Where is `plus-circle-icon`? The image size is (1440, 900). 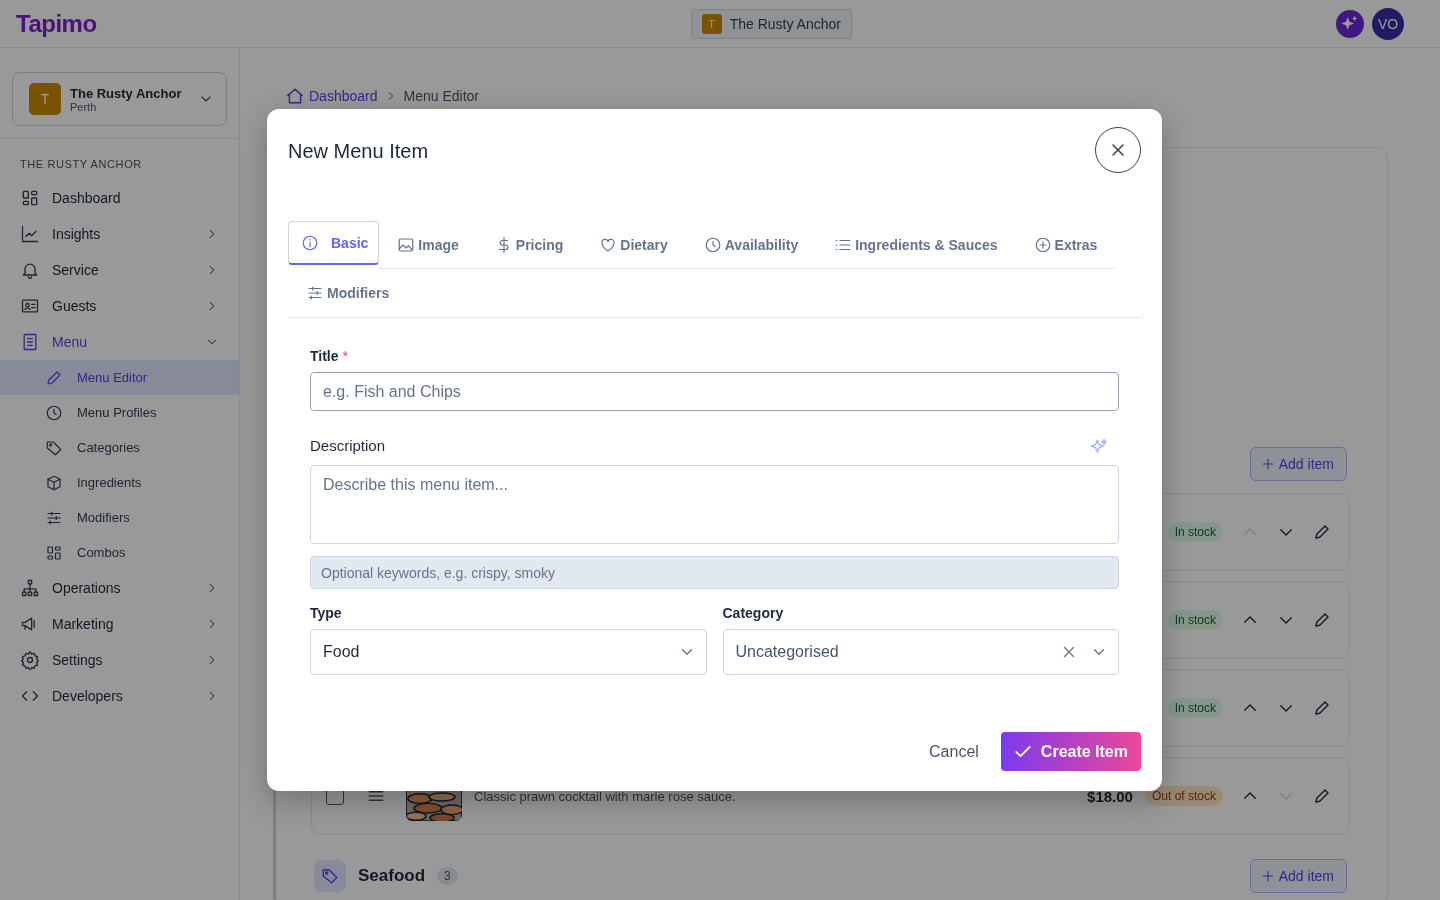
plus-circle-icon is located at coordinates (1042, 244).